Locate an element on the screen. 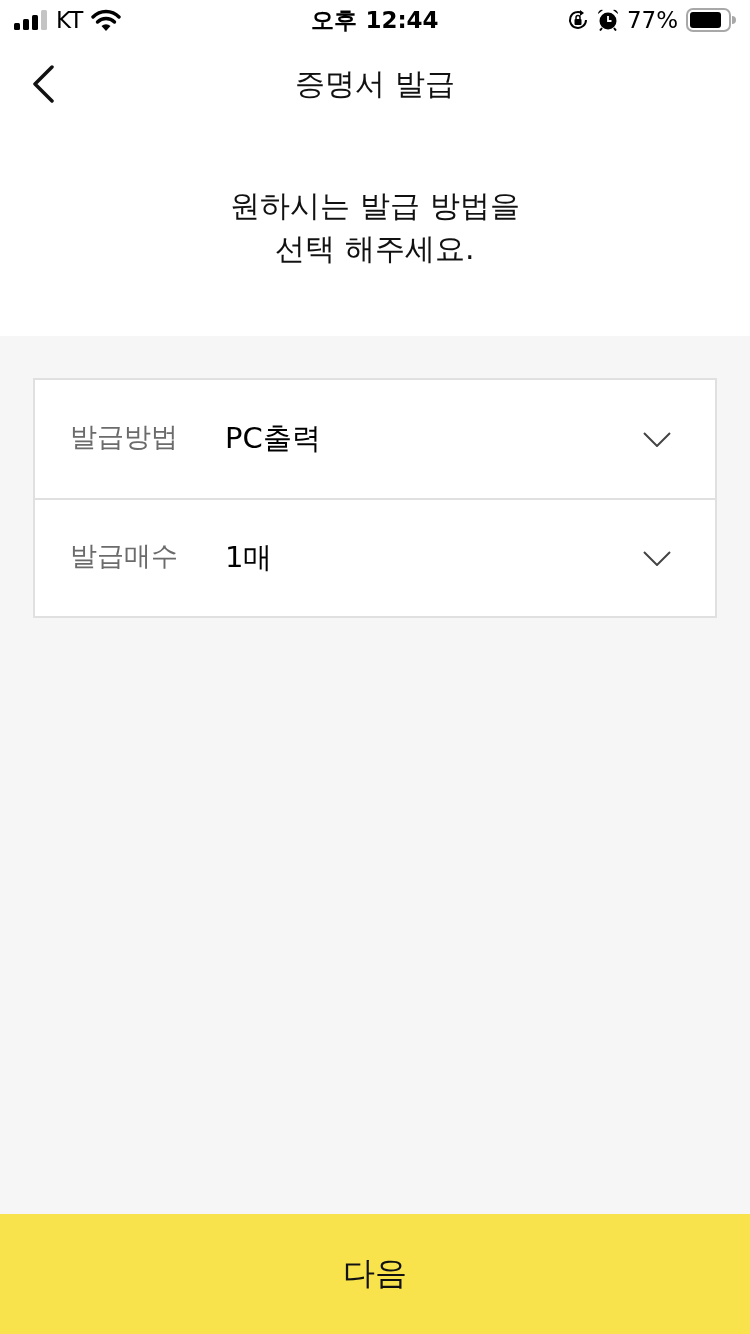 The height and width of the screenshot is (1334, 750). page-title: 증명서 발급 is located at coordinates (375, 83).